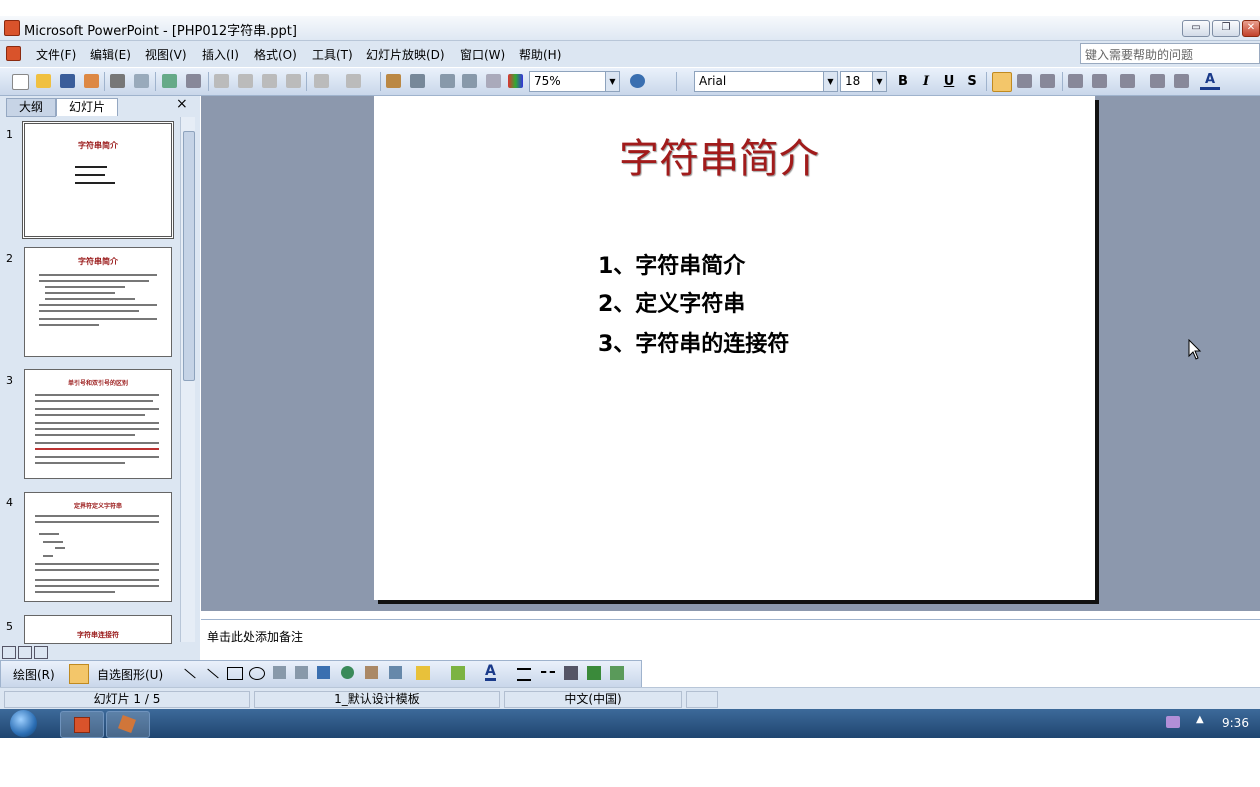 The width and height of the screenshot is (1260, 787). What do you see at coordinates (574, 81) in the screenshot?
I see `zoom-select: 75% ▼` at bounding box center [574, 81].